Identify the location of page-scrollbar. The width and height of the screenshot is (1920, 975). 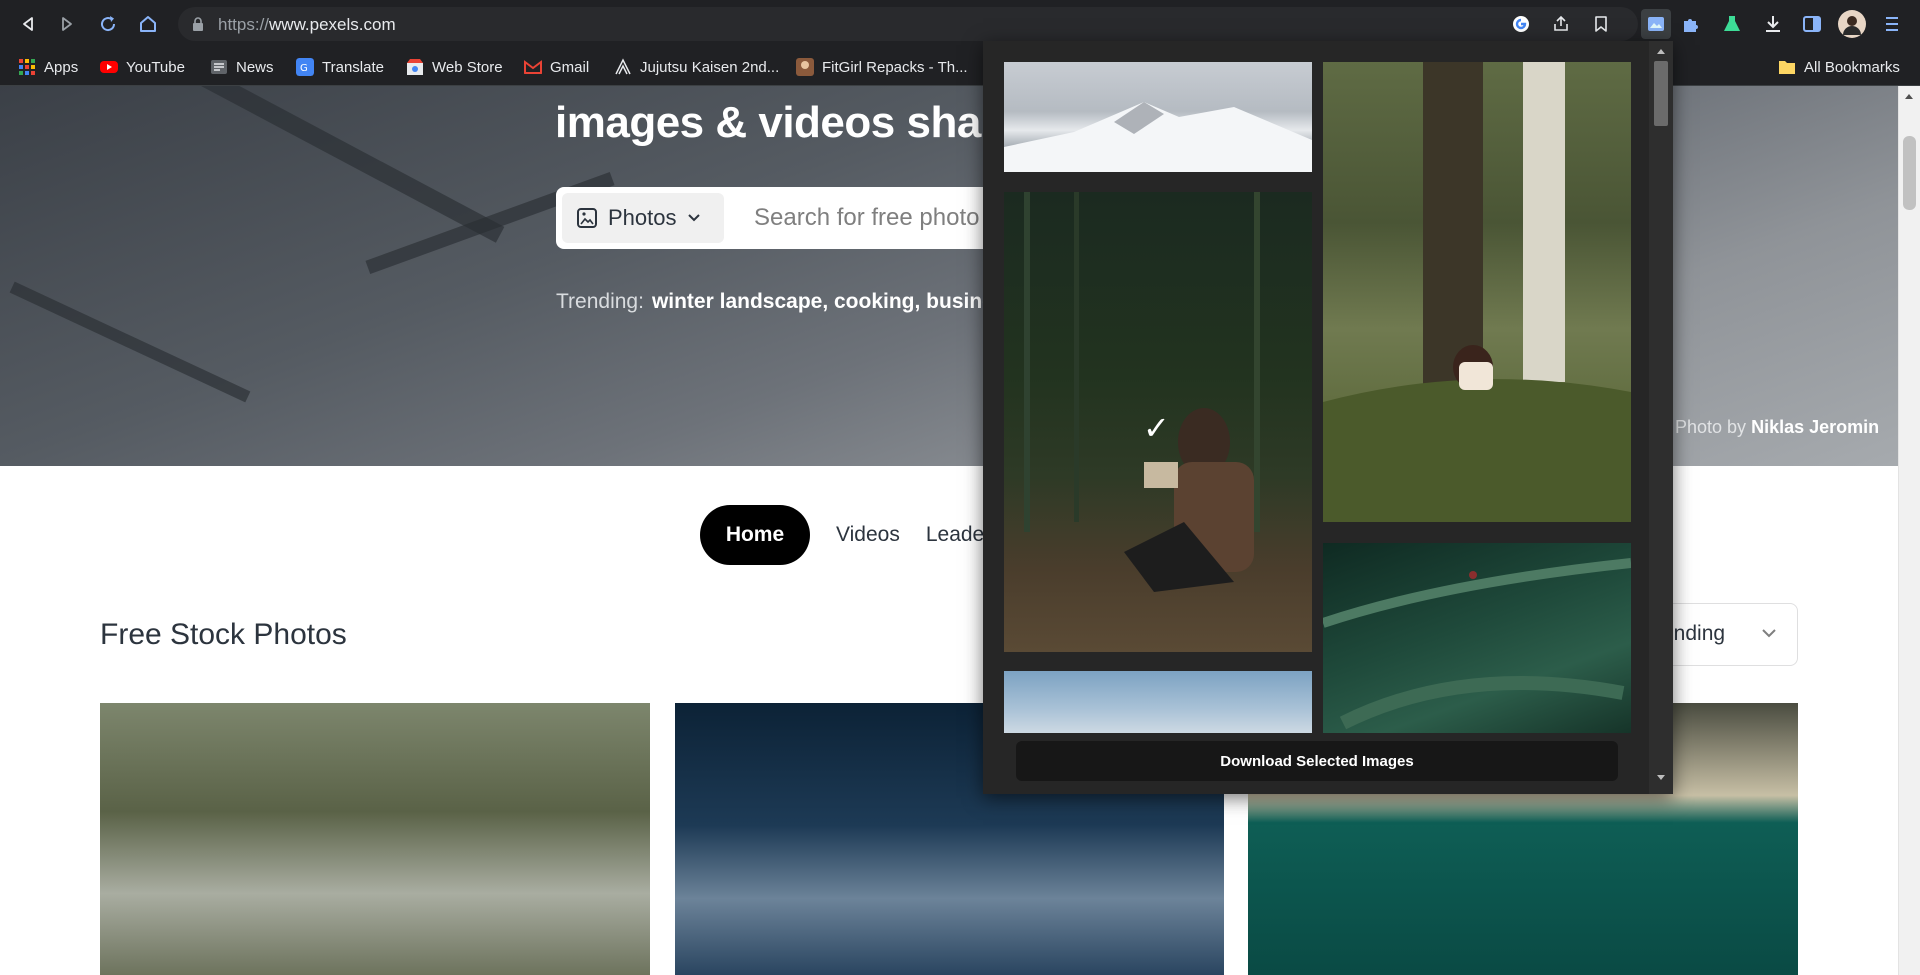
(1909, 530).